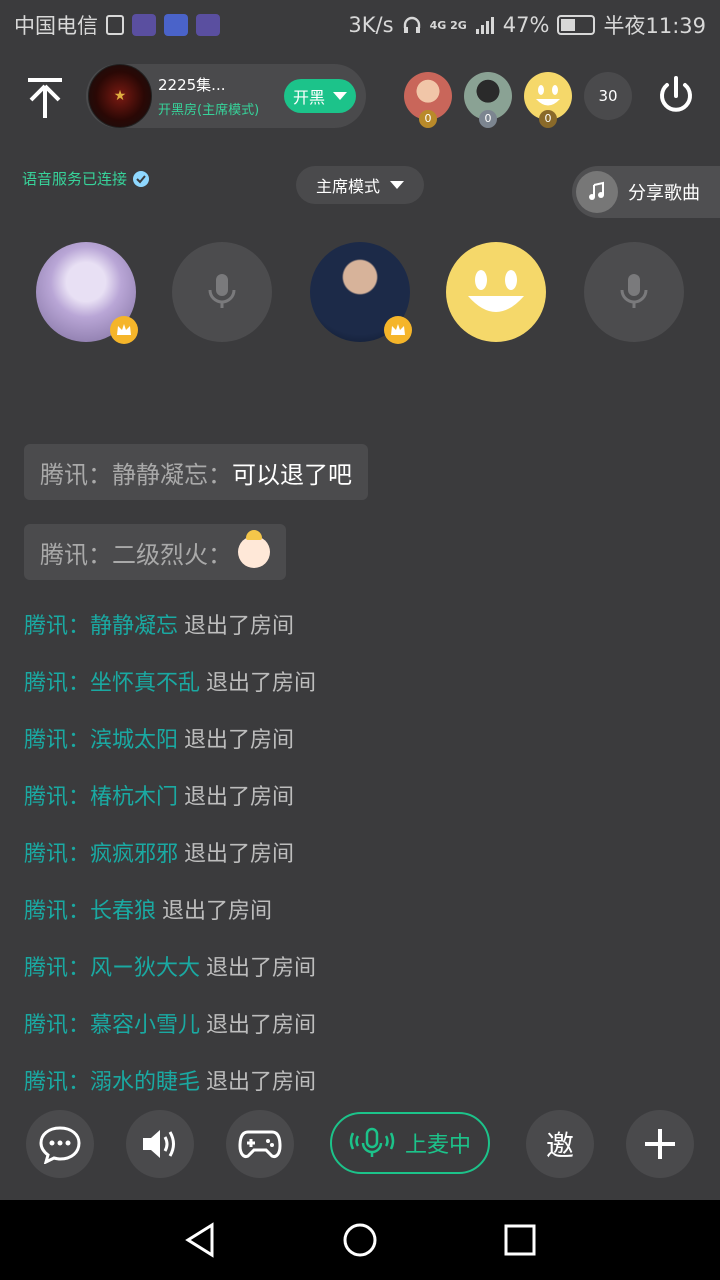 This screenshot has height=1280, width=720. I want to click on plus-icon, so click(660, 1144).